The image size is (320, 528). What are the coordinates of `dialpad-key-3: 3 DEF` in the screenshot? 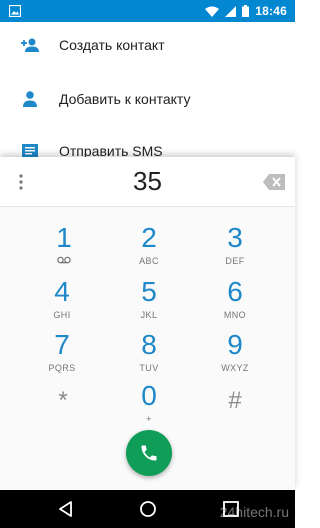 It's located at (235, 248).